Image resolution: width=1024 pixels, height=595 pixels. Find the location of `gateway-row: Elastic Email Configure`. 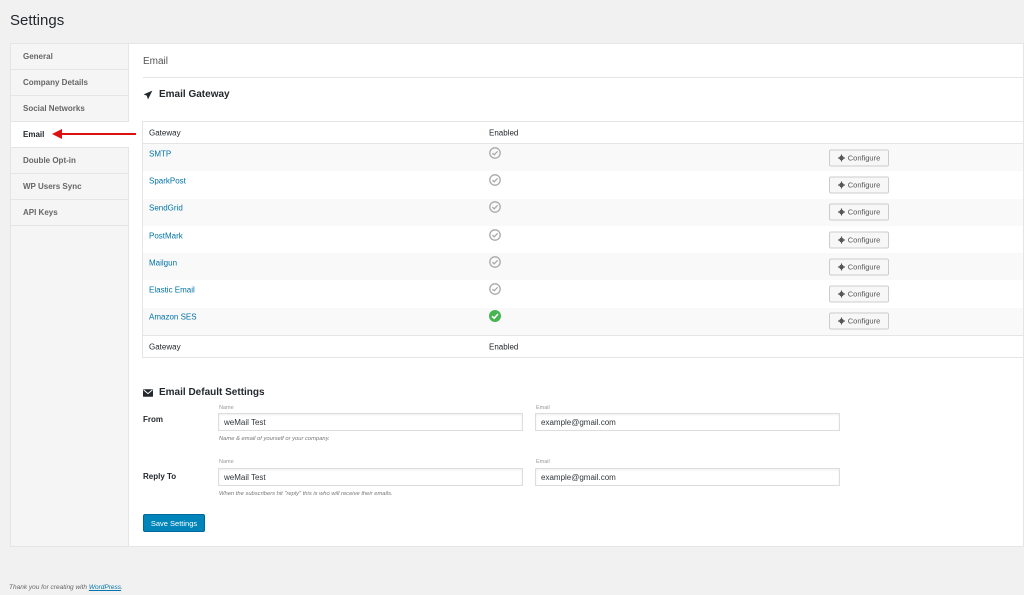

gateway-row: Elastic Email Configure is located at coordinates (583, 293).